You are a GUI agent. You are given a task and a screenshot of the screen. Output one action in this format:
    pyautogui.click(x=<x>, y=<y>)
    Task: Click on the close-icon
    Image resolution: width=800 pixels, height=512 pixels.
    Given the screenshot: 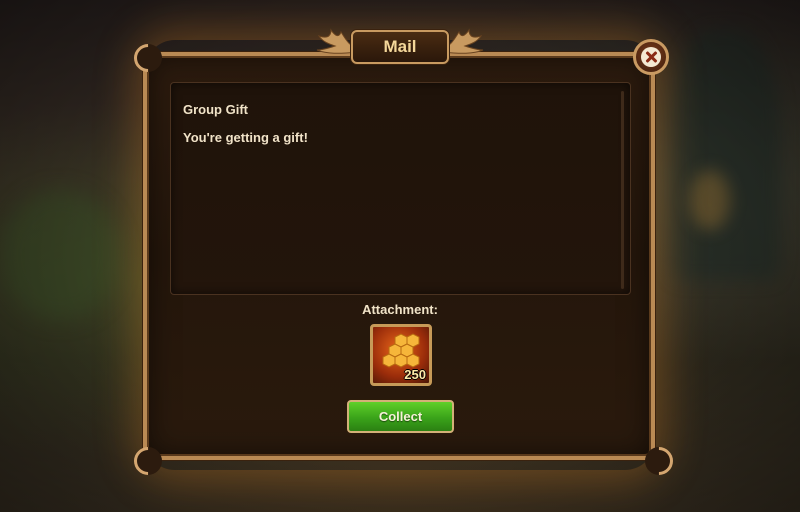 What is the action you would take?
    pyautogui.click(x=651, y=57)
    